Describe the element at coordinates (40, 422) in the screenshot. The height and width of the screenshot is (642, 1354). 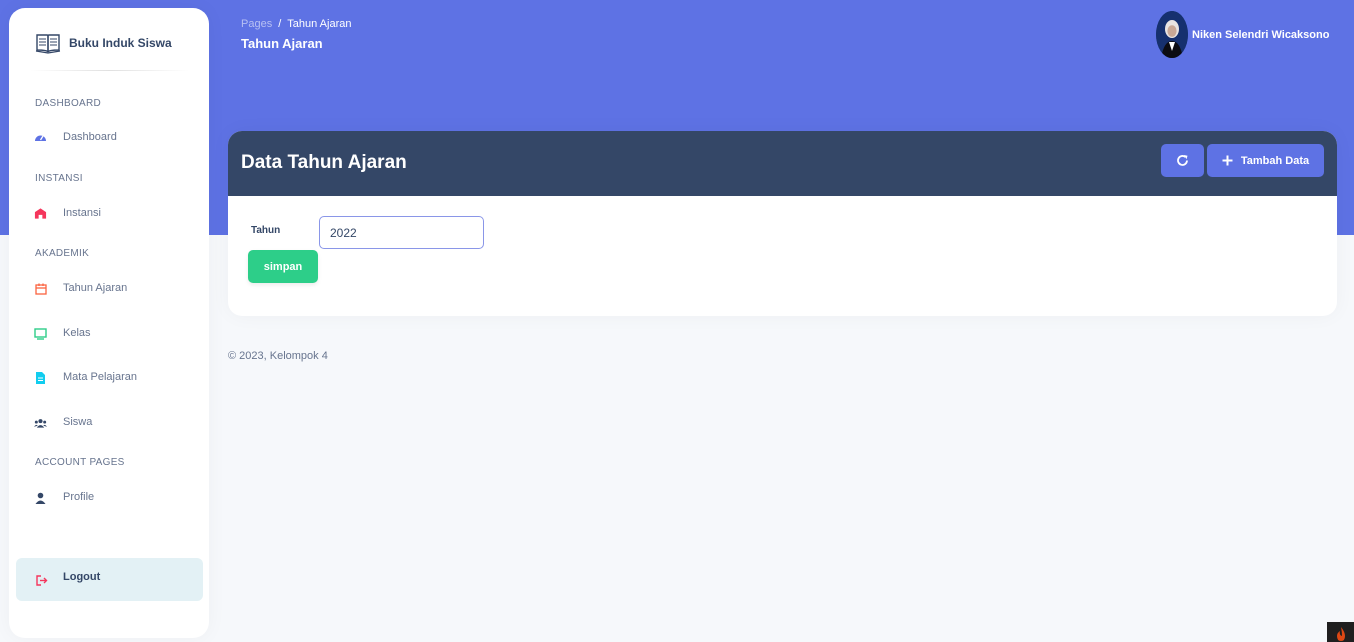
I see `users-icon` at that location.